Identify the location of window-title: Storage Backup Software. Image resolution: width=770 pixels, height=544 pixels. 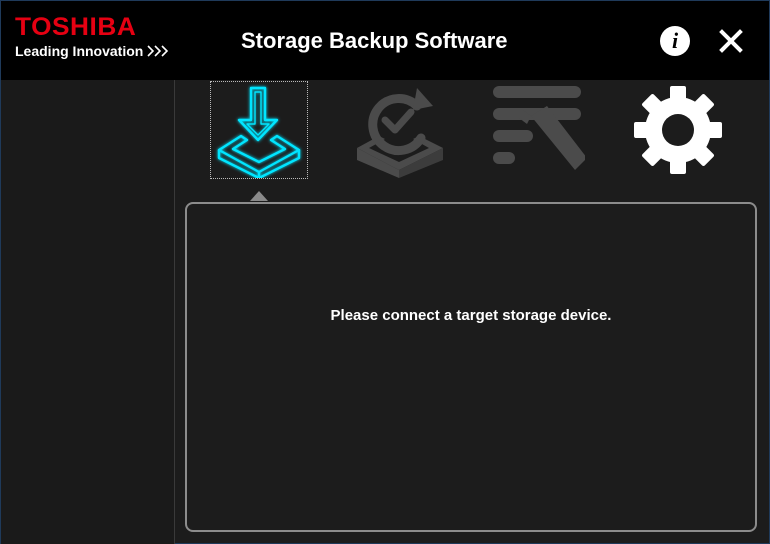
(374, 40).